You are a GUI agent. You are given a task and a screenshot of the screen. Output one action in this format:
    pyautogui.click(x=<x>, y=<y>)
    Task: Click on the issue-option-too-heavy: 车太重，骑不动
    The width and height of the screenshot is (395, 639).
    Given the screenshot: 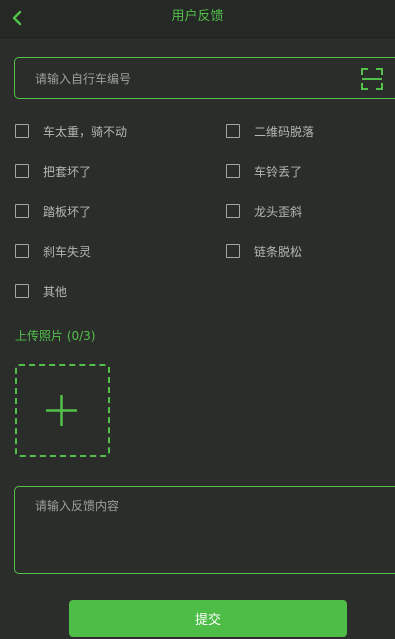 What is the action you would take?
    pyautogui.click(x=71, y=131)
    